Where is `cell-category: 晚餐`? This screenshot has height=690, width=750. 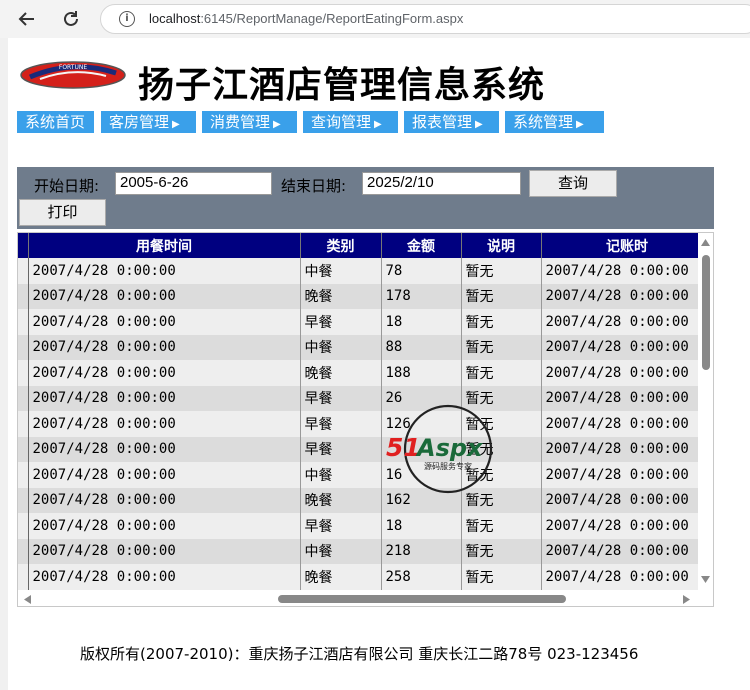 cell-category: 晚餐 is located at coordinates (341, 500).